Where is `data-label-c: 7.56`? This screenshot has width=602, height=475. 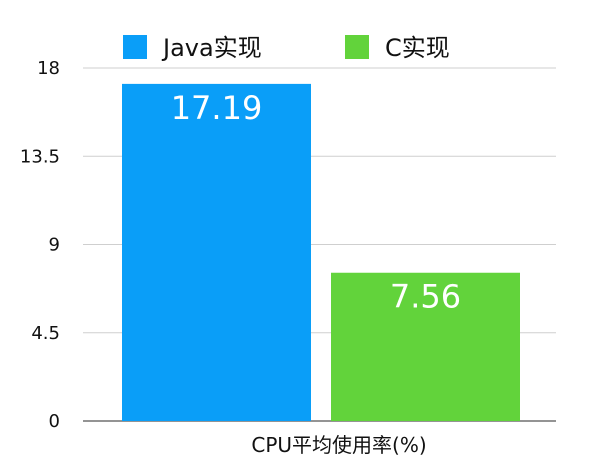
data-label-c: 7.56 is located at coordinates (425, 297).